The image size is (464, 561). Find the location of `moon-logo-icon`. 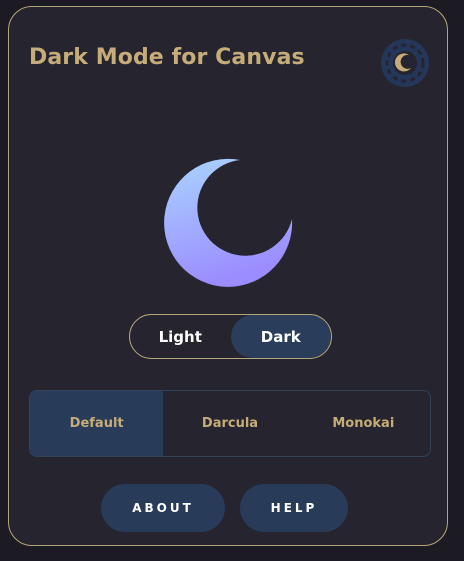

moon-logo-icon is located at coordinates (405, 63).